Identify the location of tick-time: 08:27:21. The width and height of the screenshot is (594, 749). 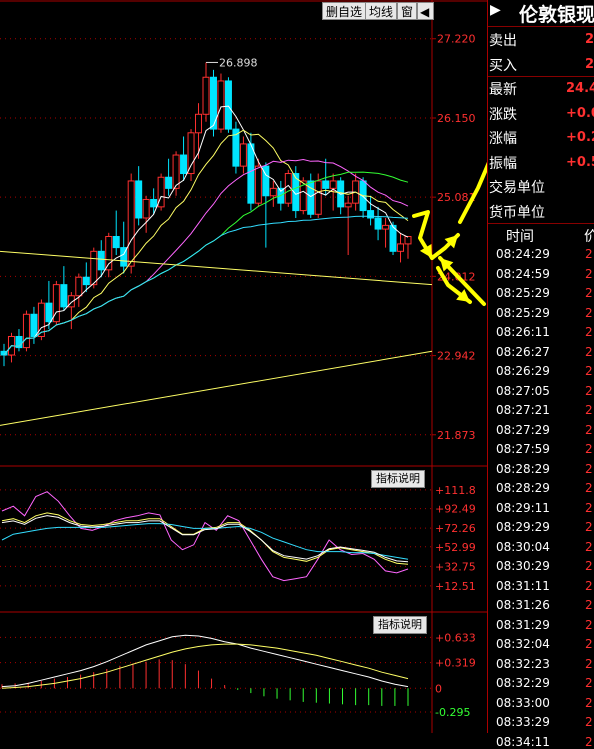
(523, 410).